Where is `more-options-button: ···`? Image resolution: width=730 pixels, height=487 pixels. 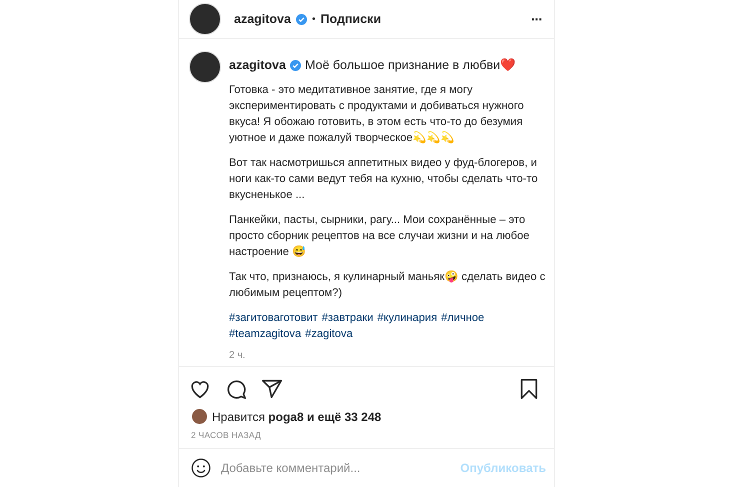
more-options-button: ··· is located at coordinates (536, 19).